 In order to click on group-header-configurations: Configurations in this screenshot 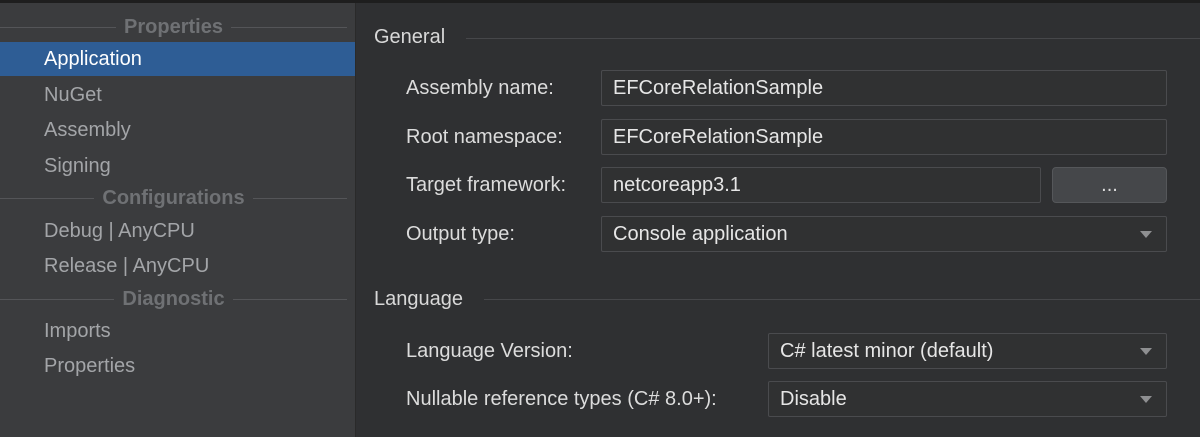, I will do `click(177, 198)`.